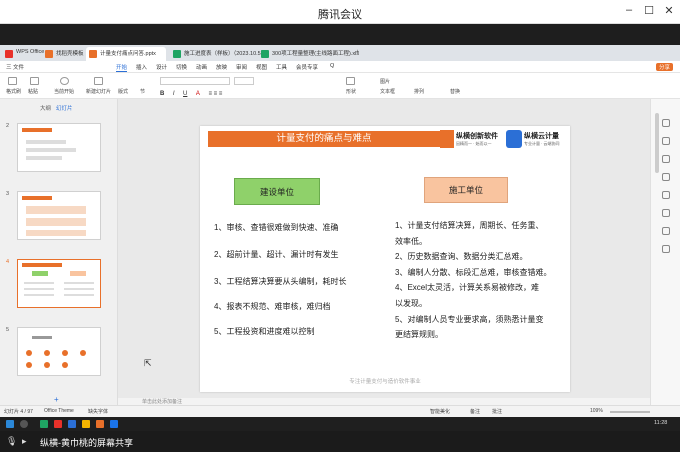 Image resolution: width=680 pixels, height=452 pixels. What do you see at coordinates (307, 67) in the screenshot?
I see `menu-member: 会员专享` at bounding box center [307, 67].